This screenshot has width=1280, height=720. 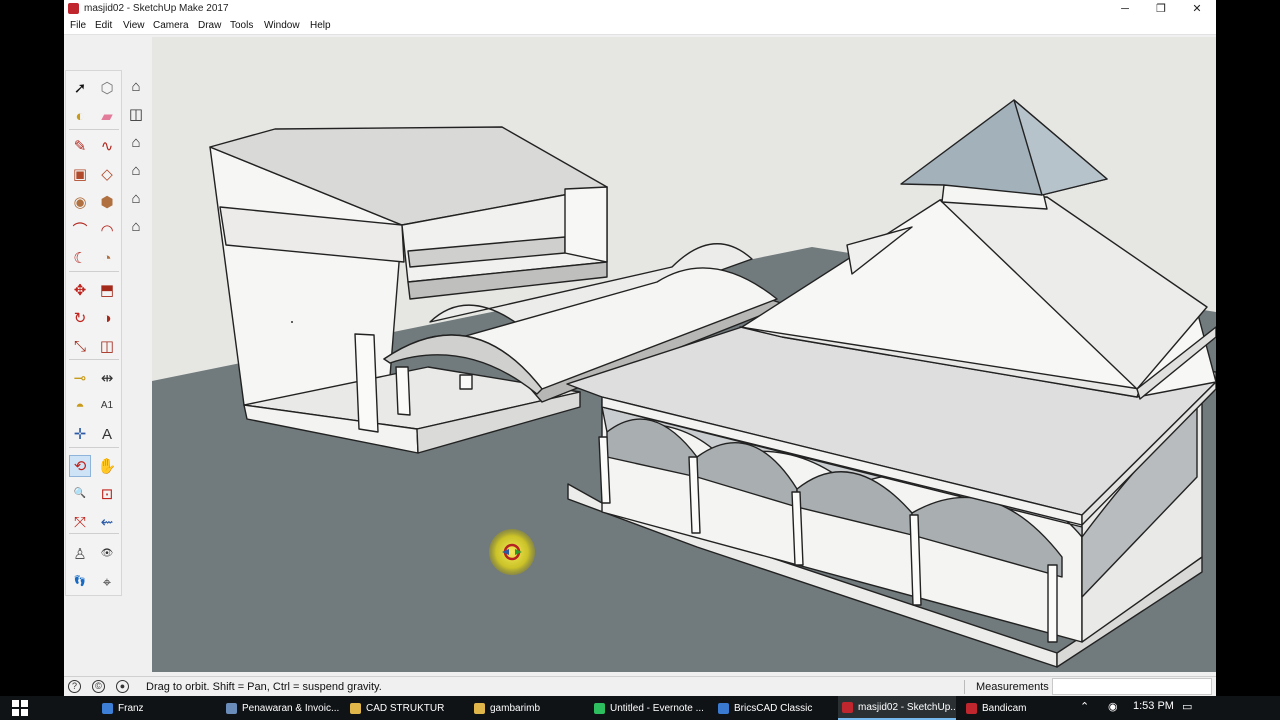 I want to click on taskbar-item: Franz, so click(x=157, y=708).